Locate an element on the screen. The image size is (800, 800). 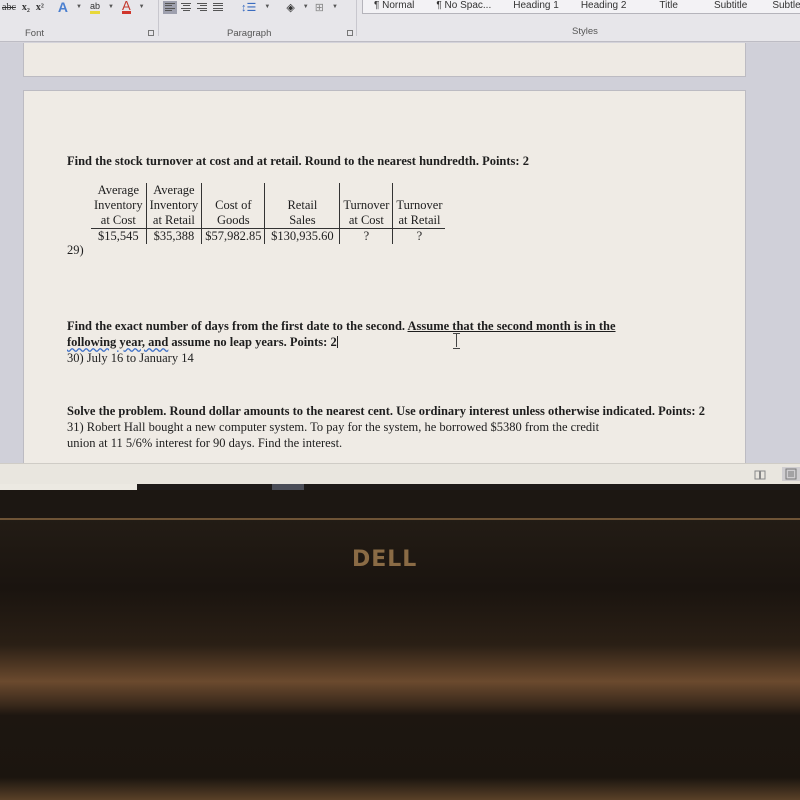
text-cursor is located at coordinates (337, 342).